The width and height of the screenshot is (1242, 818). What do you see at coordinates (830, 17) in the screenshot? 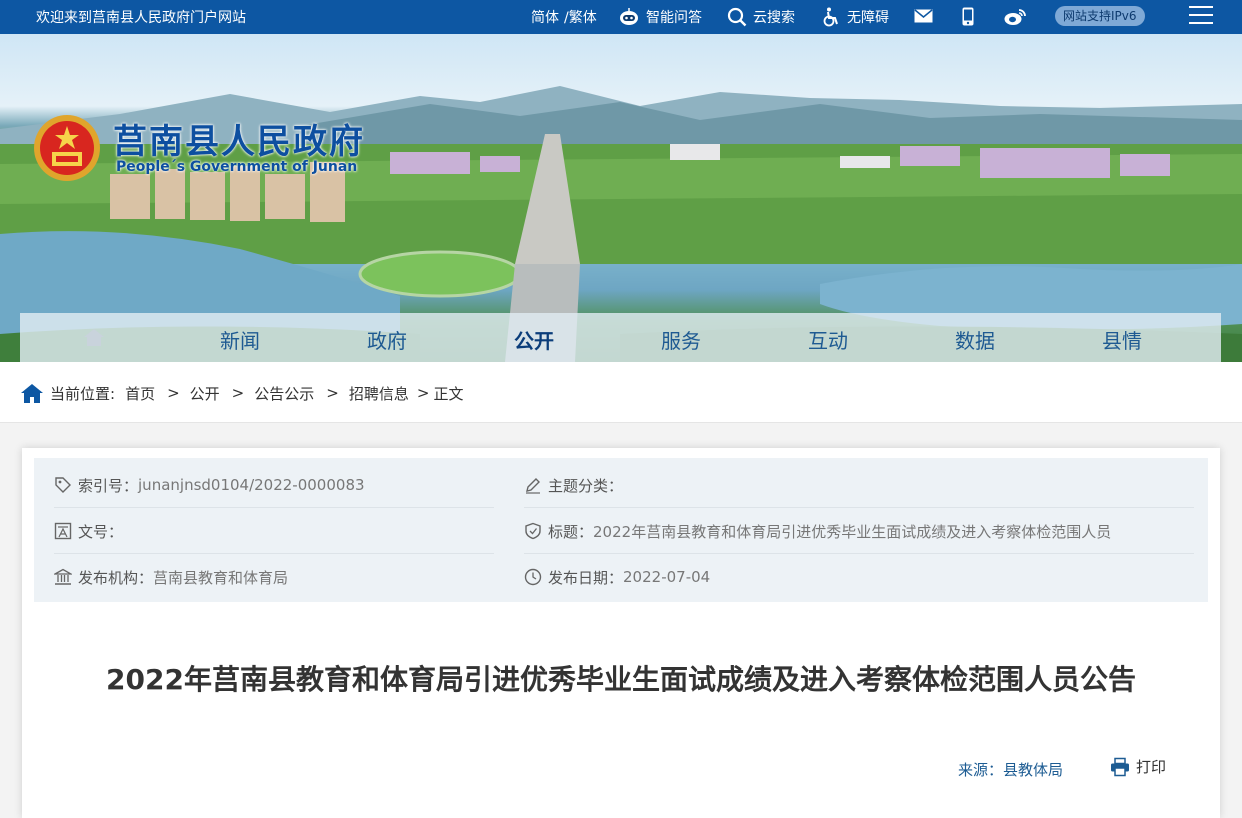
I see `wheelchair-icon` at bounding box center [830, 17].